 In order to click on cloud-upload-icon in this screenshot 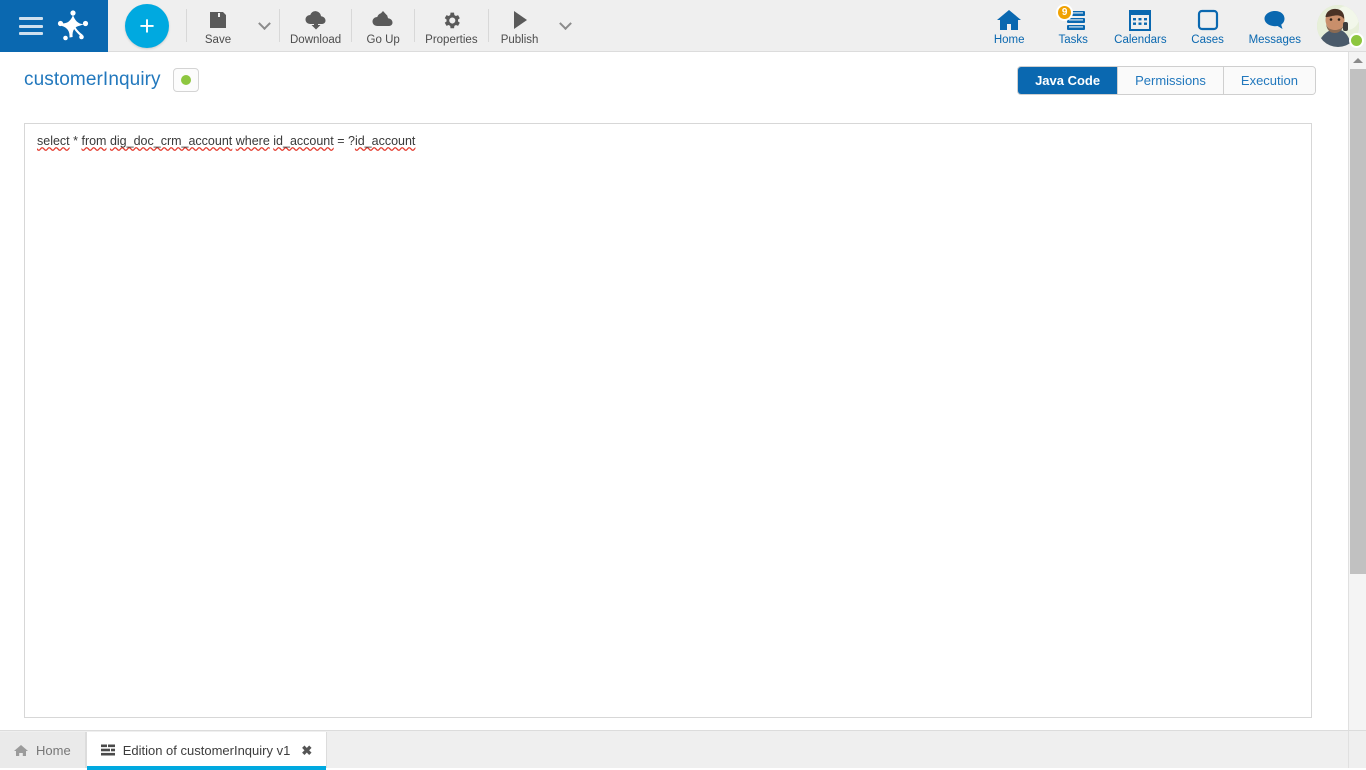, I will do `click(383, 20)`.